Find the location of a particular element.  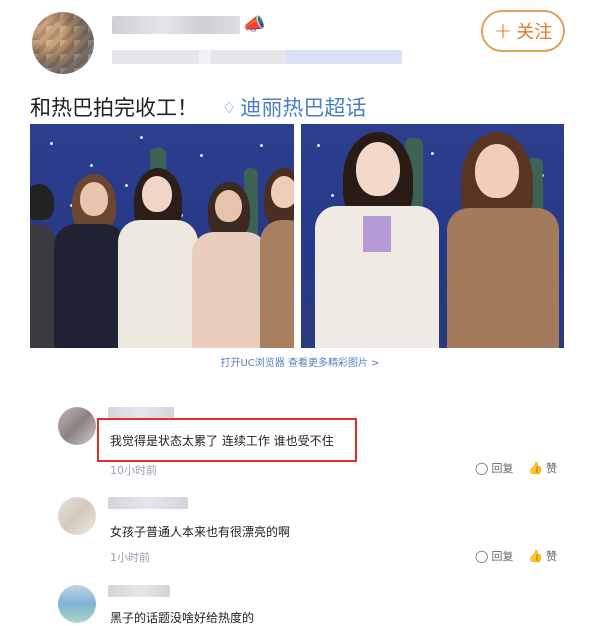

follow-button-label: 关注 is located at coordinates (534, 32).